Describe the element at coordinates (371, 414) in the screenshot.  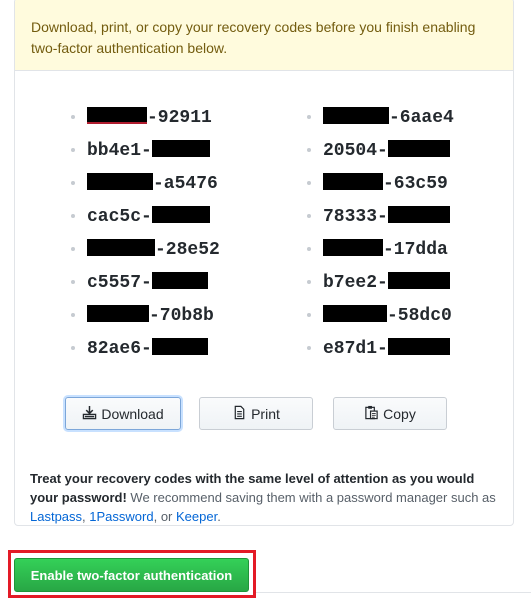
I see `clipboard-icon` at that location.